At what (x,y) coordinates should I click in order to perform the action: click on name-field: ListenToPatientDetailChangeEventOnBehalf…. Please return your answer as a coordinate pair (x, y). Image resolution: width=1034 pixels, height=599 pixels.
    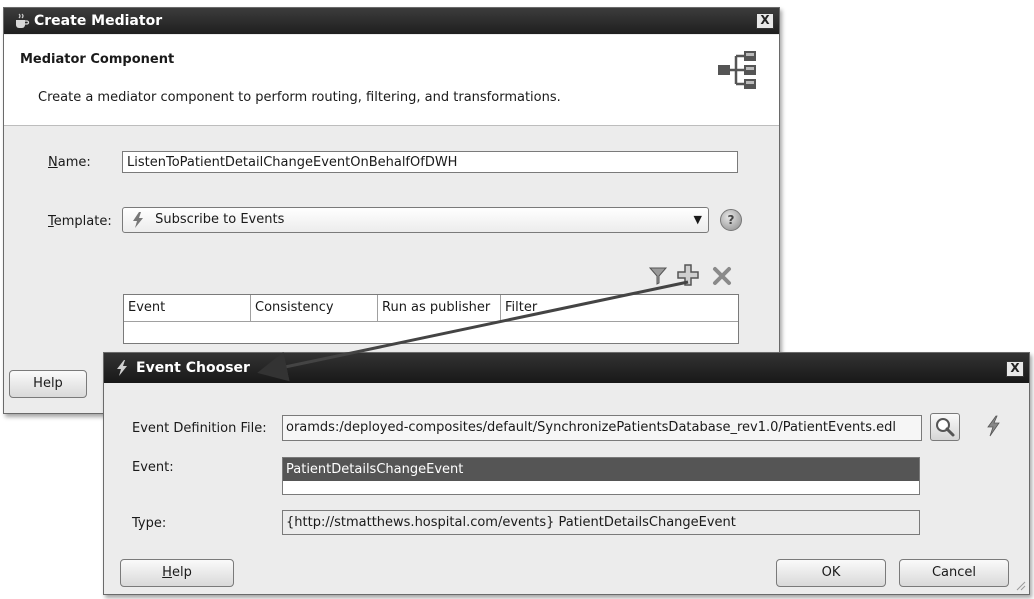
    Looking at the image, I should click on (430, 162).